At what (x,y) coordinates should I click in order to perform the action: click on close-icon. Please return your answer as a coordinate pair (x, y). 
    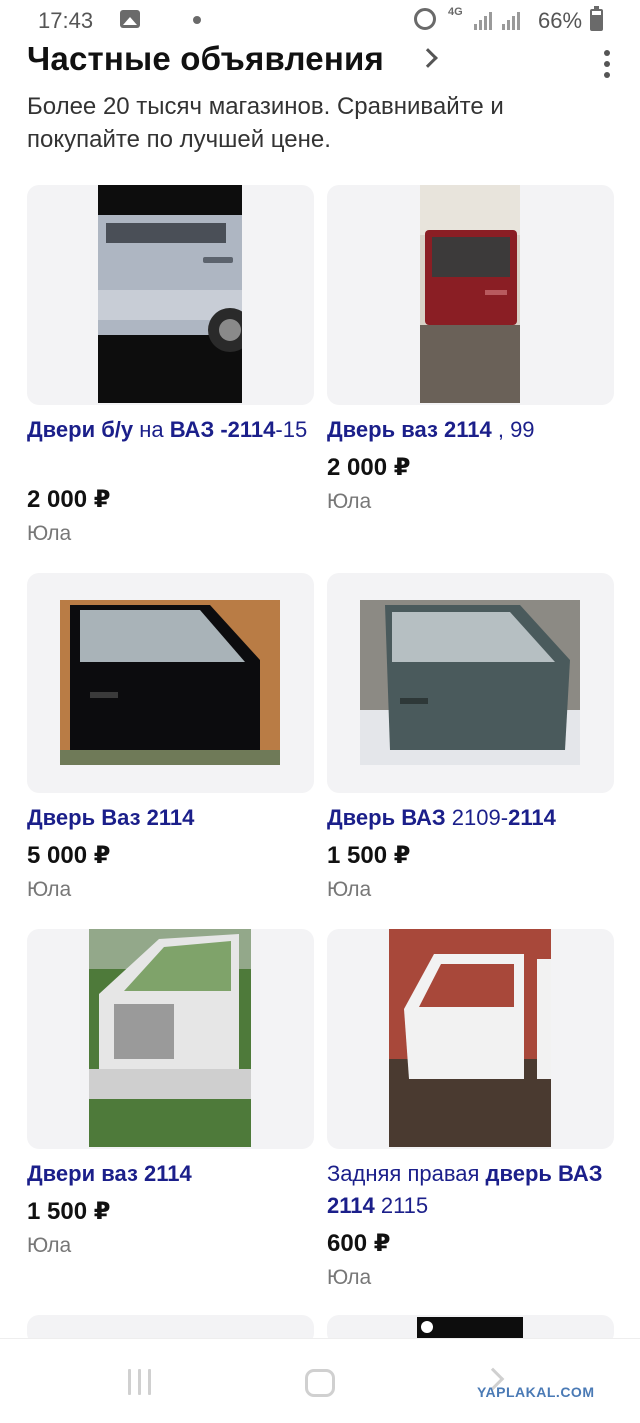
    Looking at the image, I should click on (427, 1327).